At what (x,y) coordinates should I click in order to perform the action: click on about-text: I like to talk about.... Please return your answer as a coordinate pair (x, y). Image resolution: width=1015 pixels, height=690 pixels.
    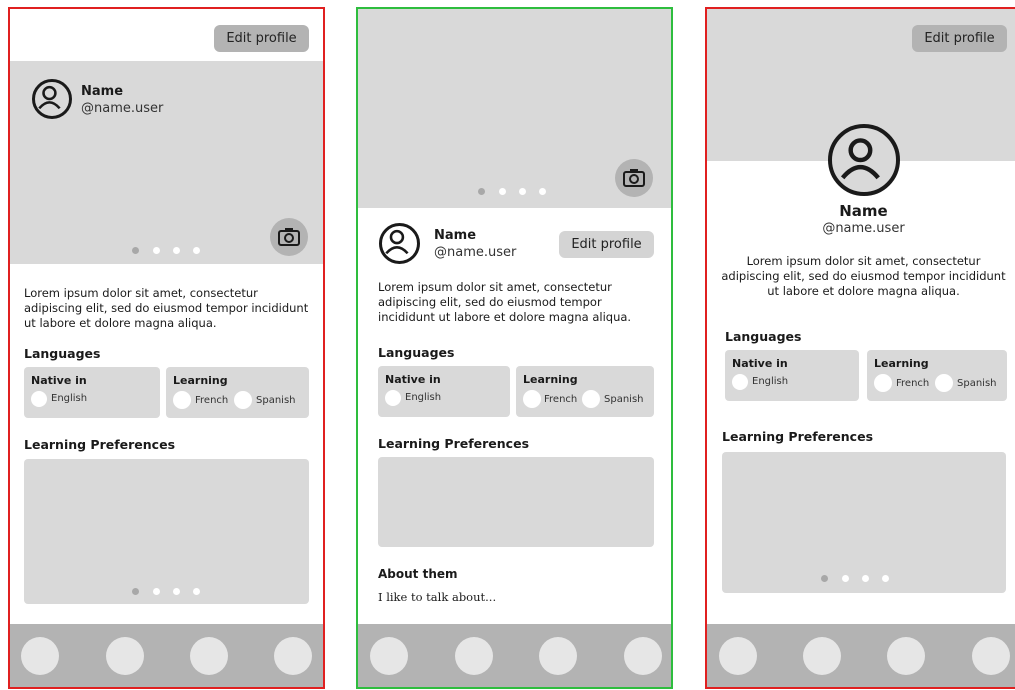
    Looking at the image, I should click on (437, 597).